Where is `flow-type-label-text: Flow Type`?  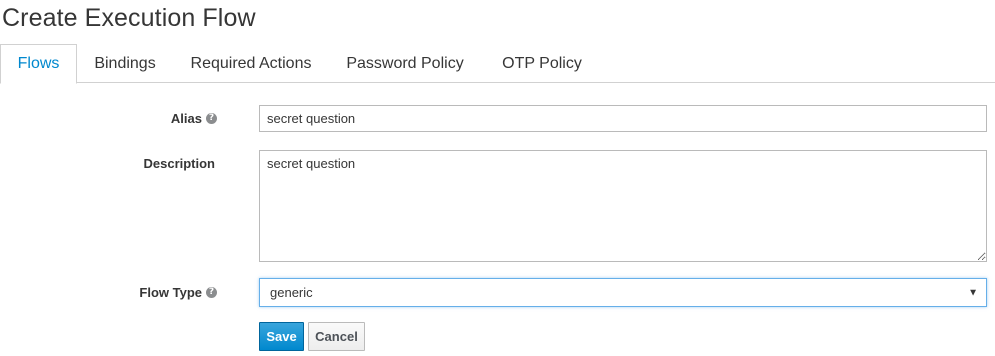 flow-type-label-text: Flow Type is located at coordinates (170, 292).